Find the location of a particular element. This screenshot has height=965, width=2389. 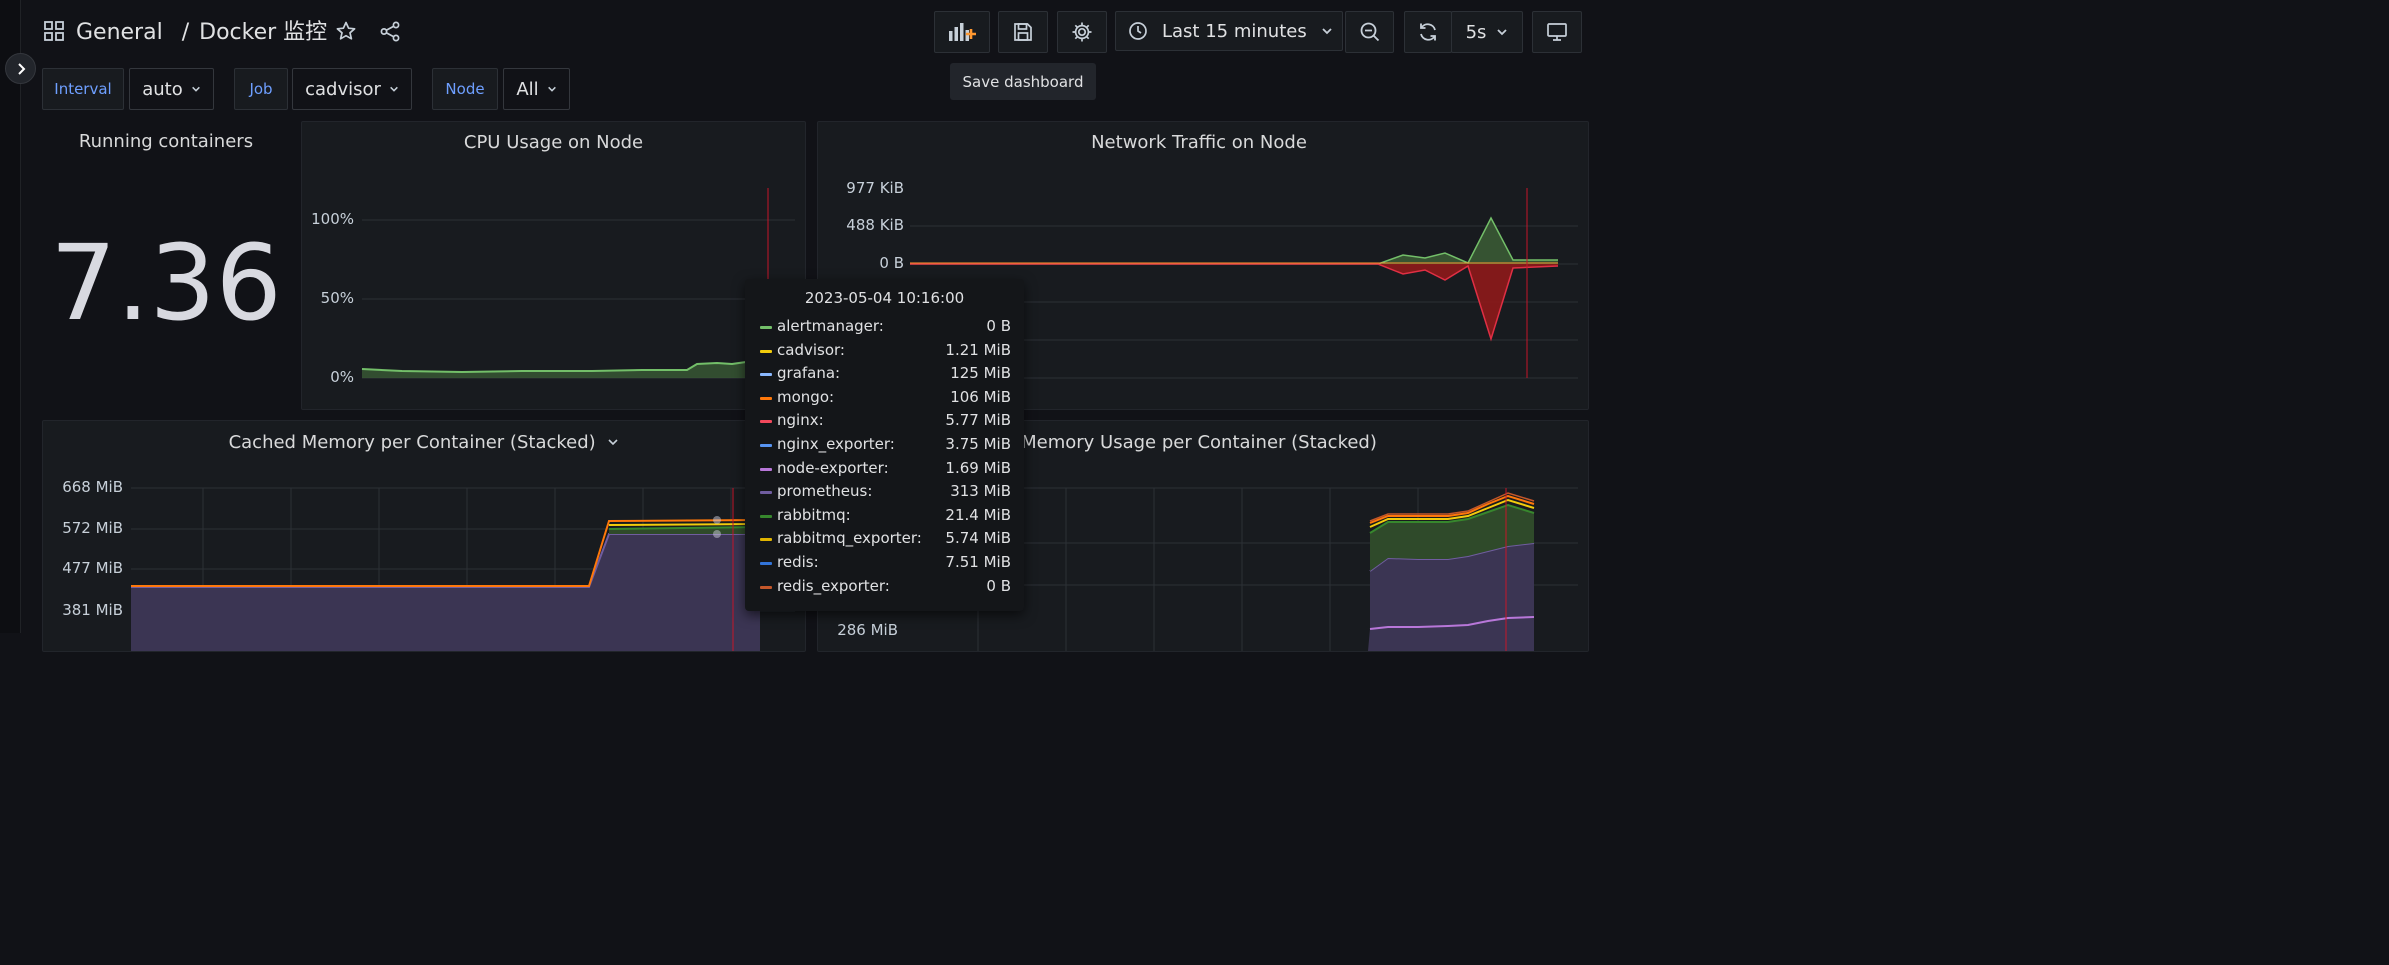

tooltip-row: grafana: 125 MiB is located at coordinates (885, 375).